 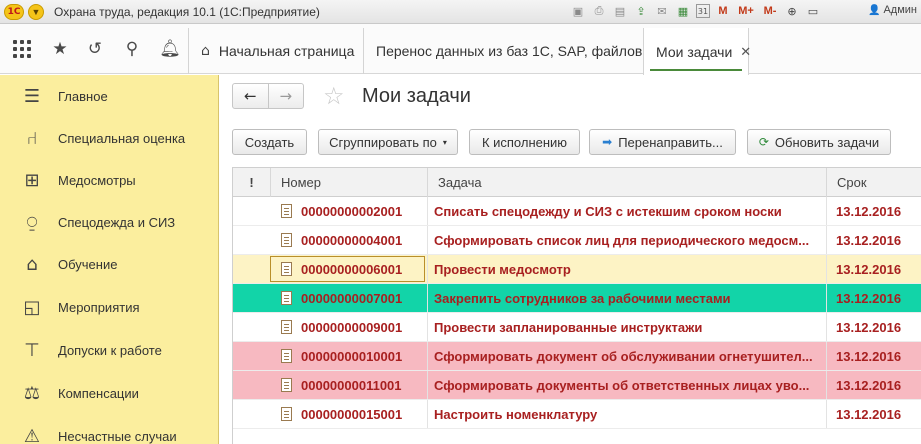 I want to click on task-number: 00000000015001, so click(x=352, y=414).